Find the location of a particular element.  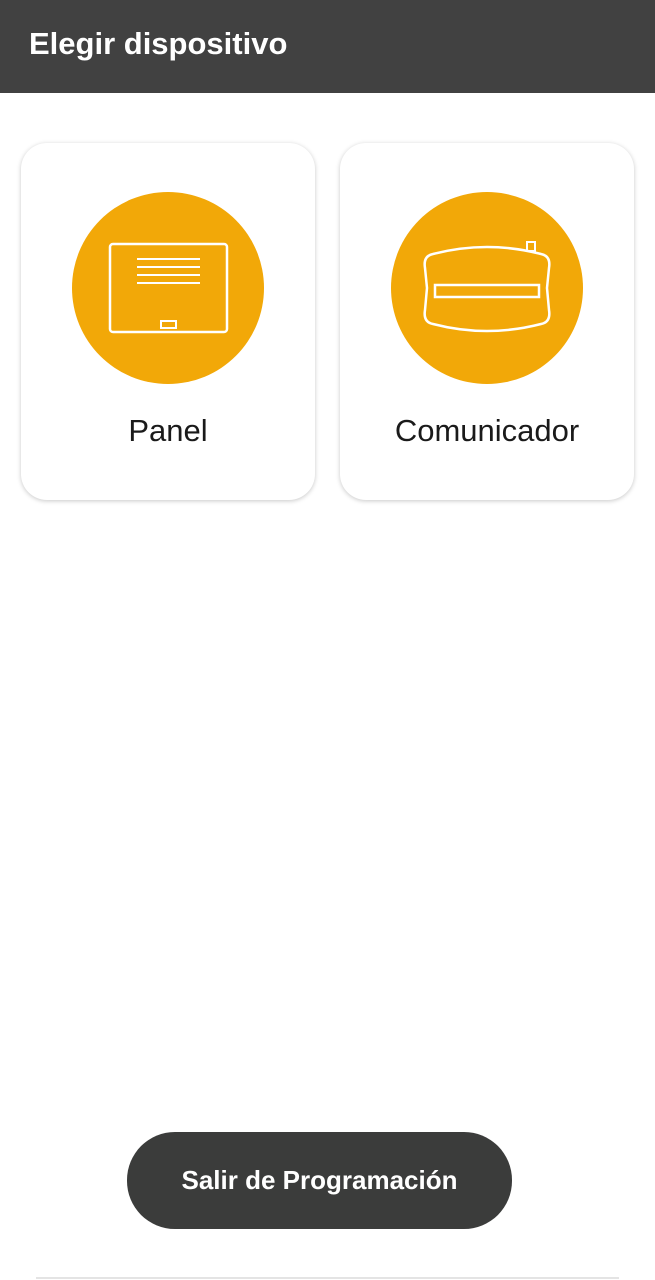

device-card-communicator: Comunicador is located at coordinates (487, 321).